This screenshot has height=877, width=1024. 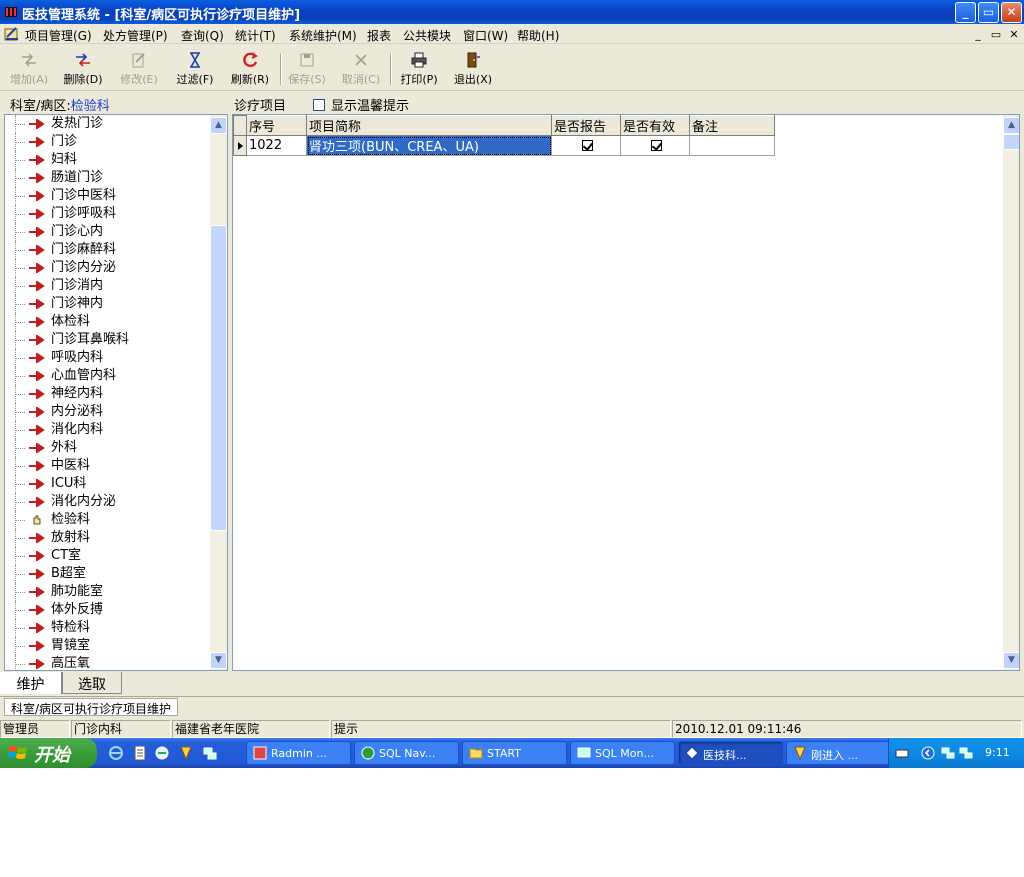 What do you see at coordinates (988, 12) in the screenshot?
I see `restore-button: ▭` at bounding box center [988, 12].